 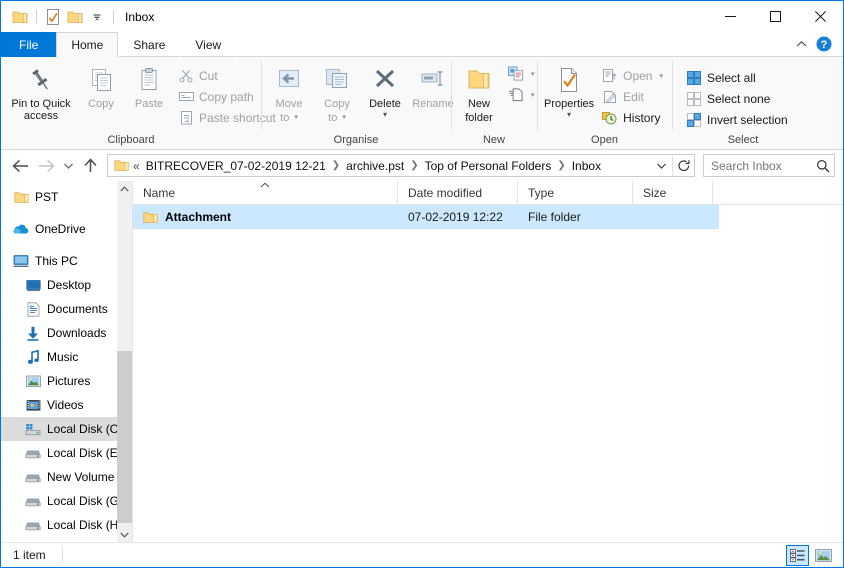 What do you see at coordinates (66, 333) in the screenshot?
I see `nav-item-downloads: Downloads` at bounding box center [66, 333].